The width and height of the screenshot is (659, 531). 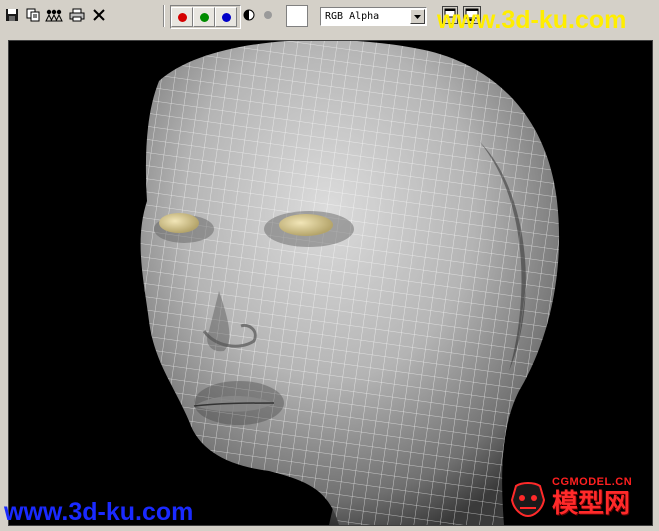 I want to click on blue-channel-button, so click(x=226, y=17).